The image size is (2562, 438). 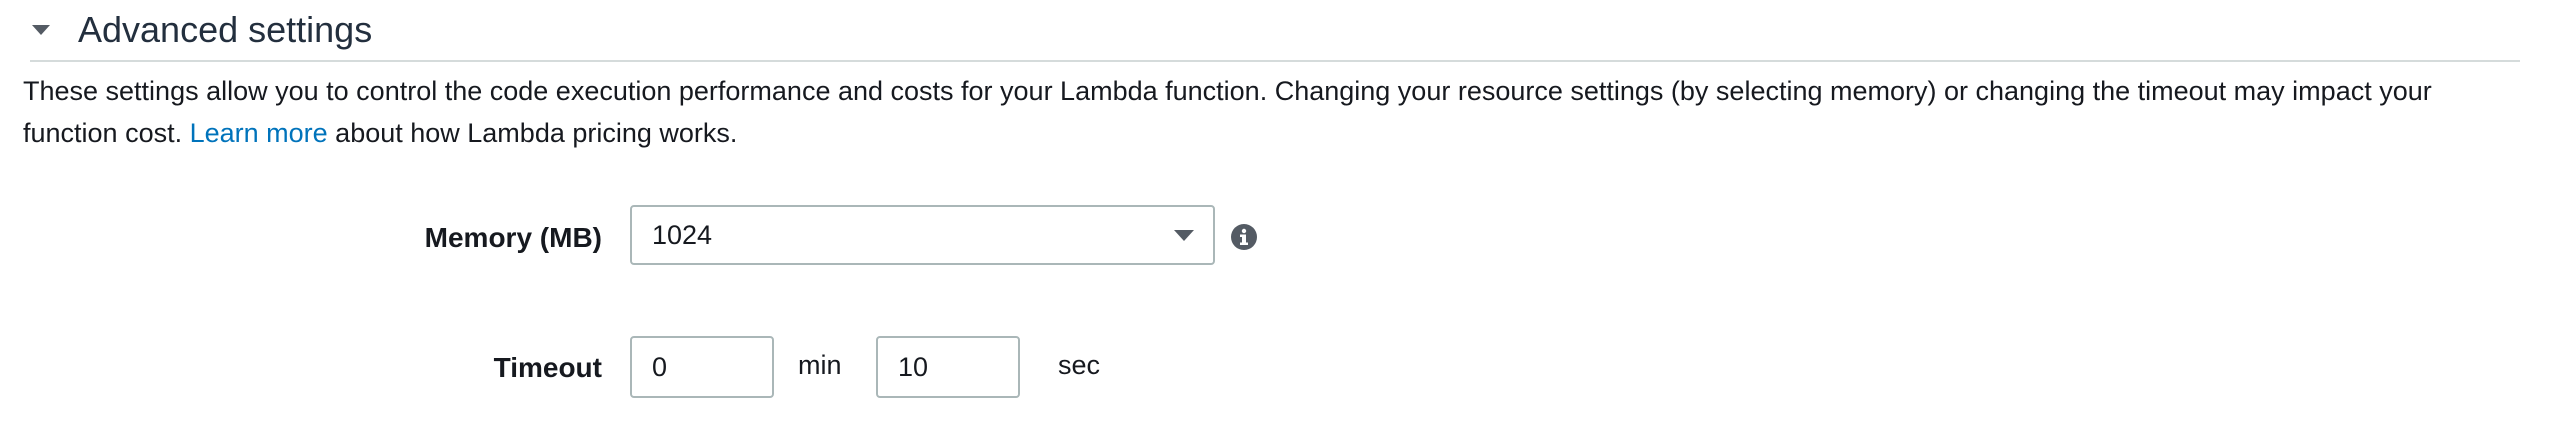 What do you see at coordinates (820, 365) in the screenshot?
I see `minutes-unit-label: min` at bounding box center [820, 365].